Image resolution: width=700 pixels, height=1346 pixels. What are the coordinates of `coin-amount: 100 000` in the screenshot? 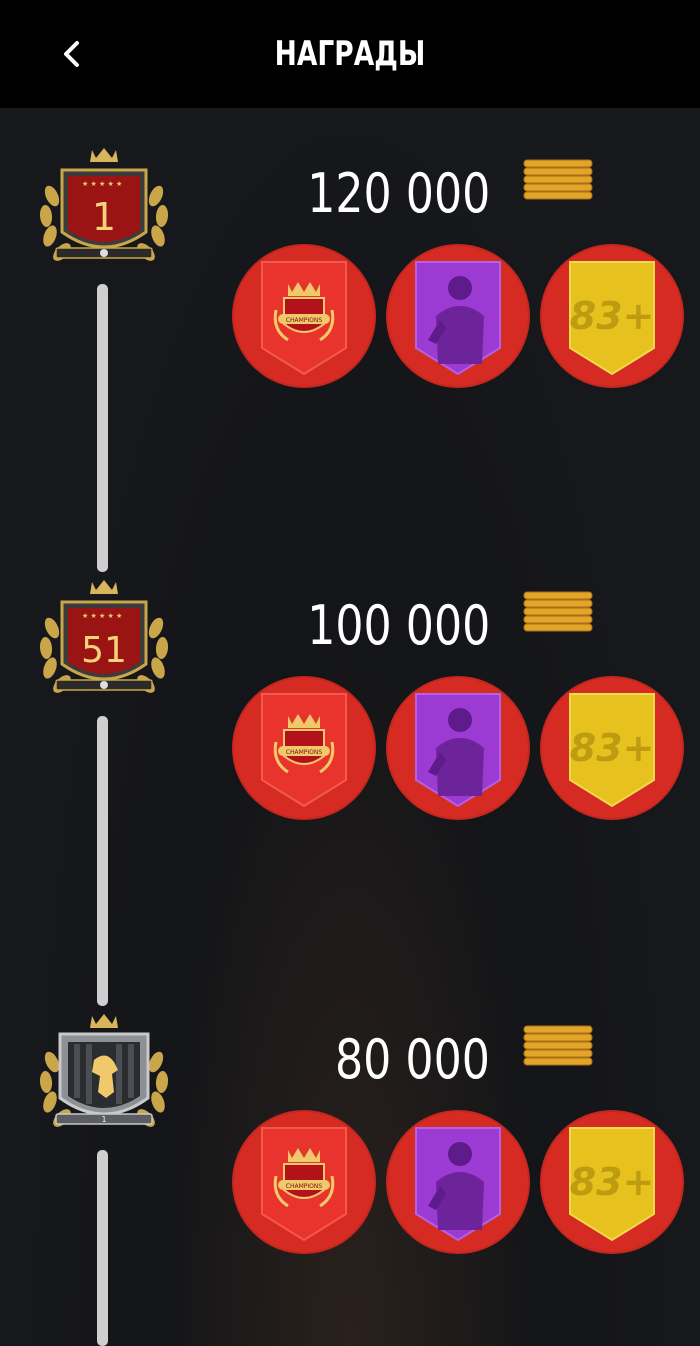 It's located at (398, 625).